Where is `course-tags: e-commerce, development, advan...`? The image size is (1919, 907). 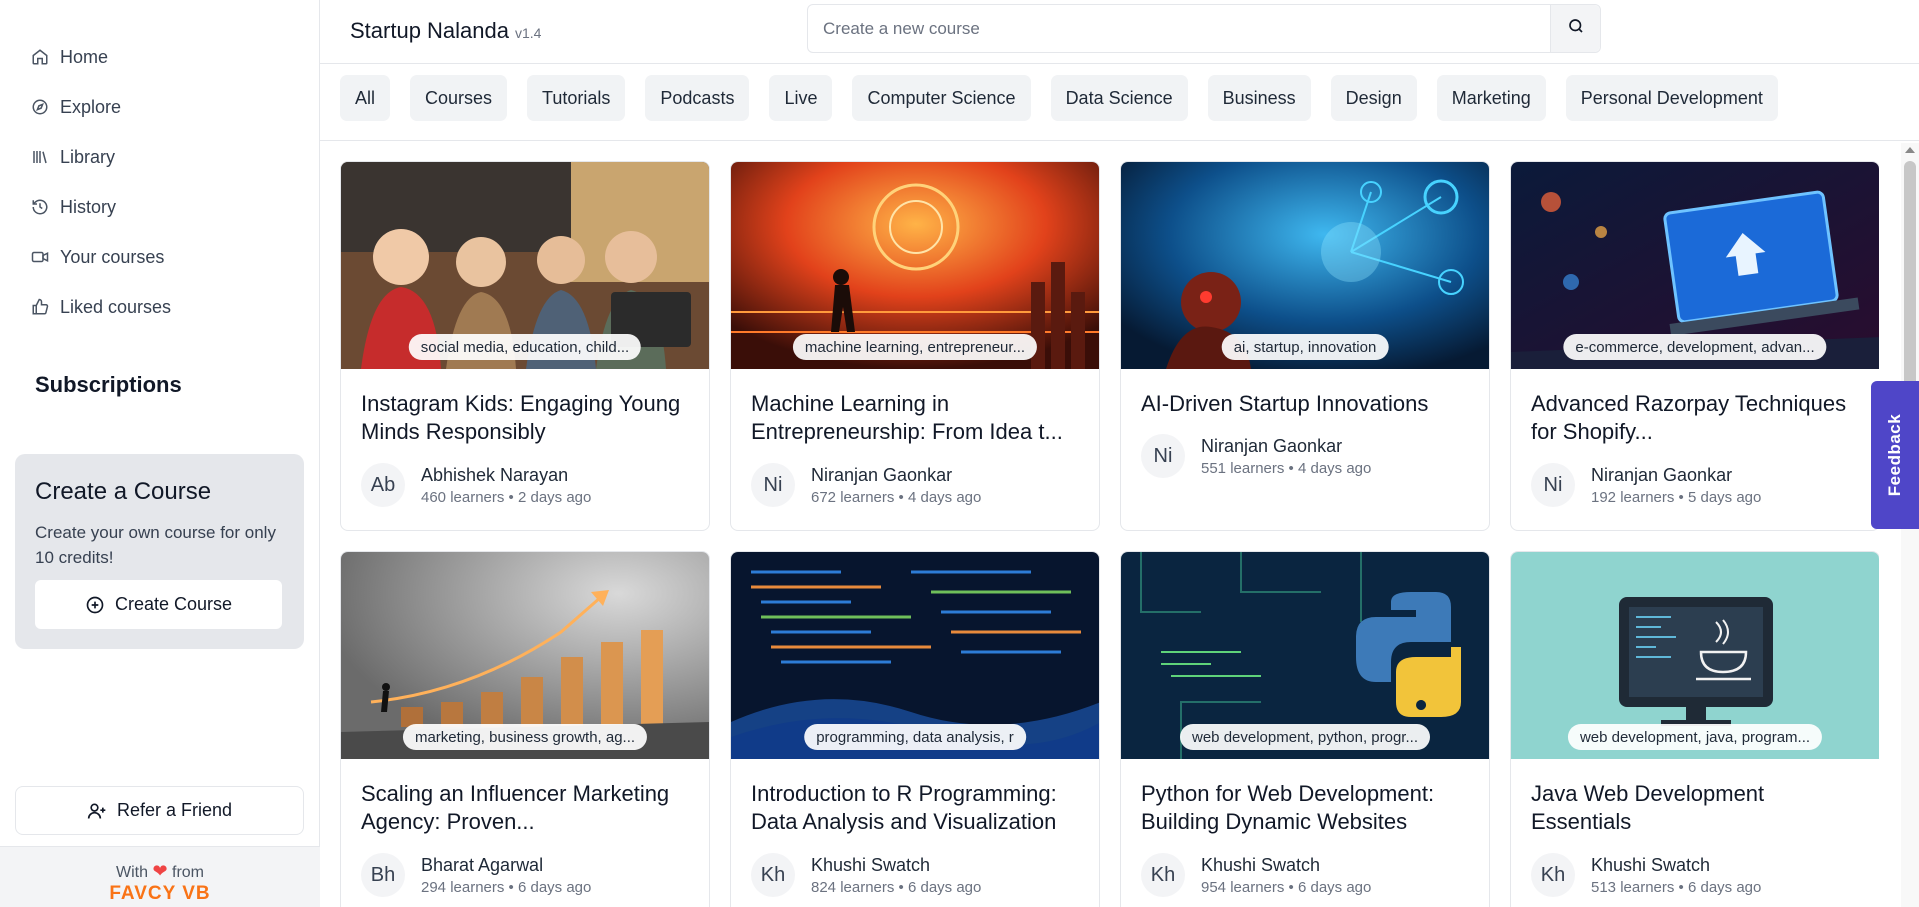 course-tags: e-commerce, development, advan... is located at coordinates (1695, 347).